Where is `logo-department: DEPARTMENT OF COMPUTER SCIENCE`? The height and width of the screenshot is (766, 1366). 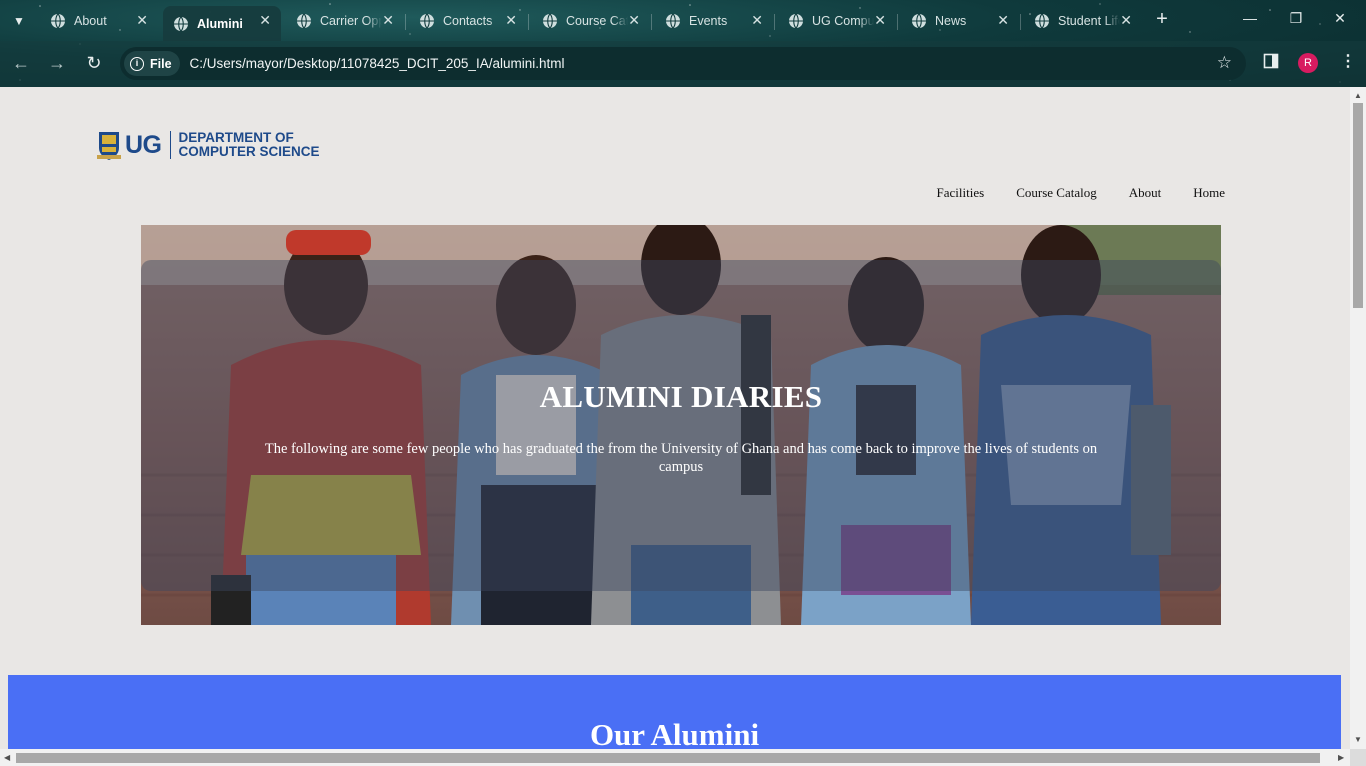 logo-department: DEPARTMENT OF COMPUTER SCIENCE is located at coordinates (249, 145).